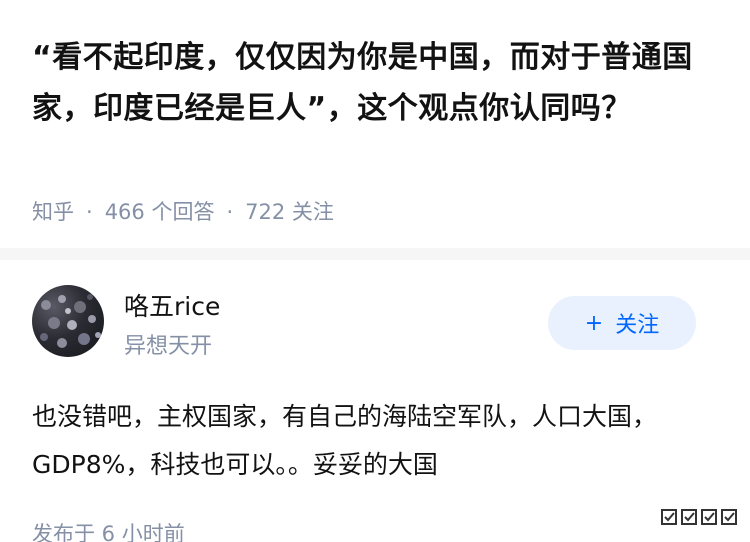  I want to click on follow-label: 关注, so click(637, 325).